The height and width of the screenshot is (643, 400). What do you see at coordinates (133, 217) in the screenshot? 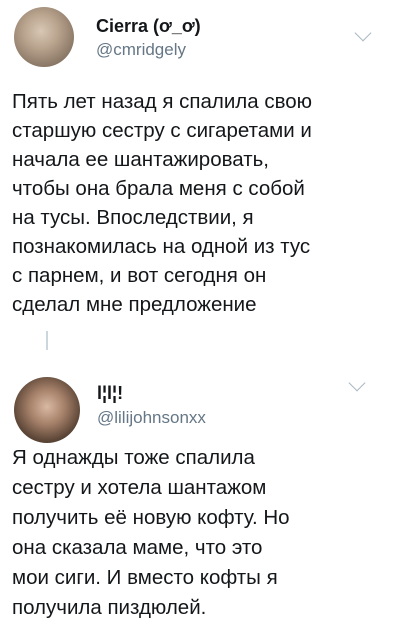
I see `tweet-text-line: на тусы. Впоследствии, я` at bounding box center [133, 217].